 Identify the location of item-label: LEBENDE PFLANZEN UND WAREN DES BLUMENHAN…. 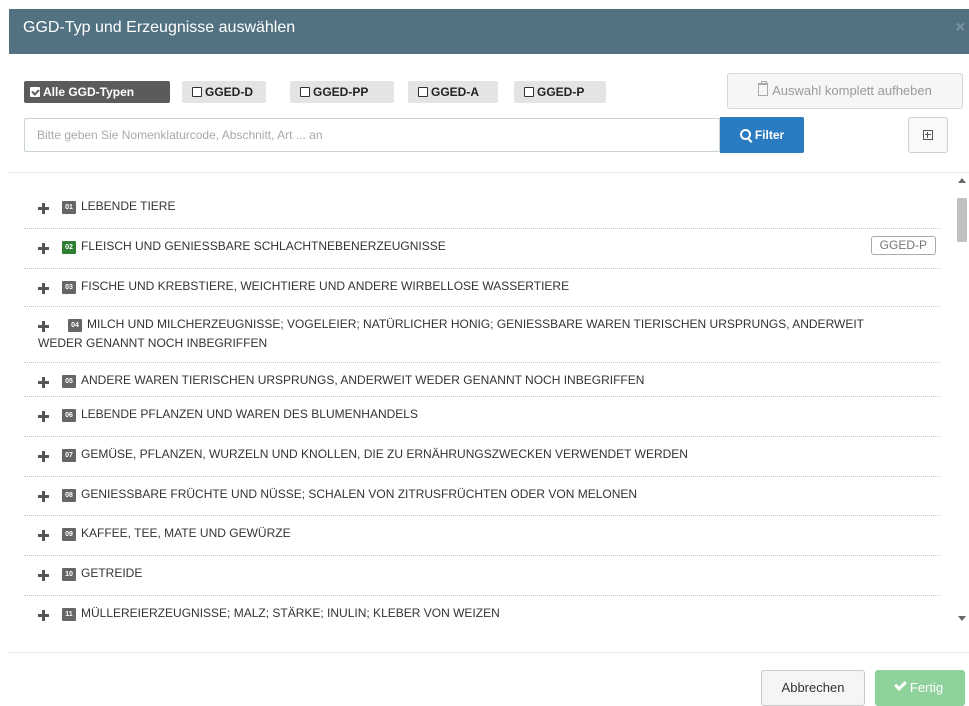
(249, 414).